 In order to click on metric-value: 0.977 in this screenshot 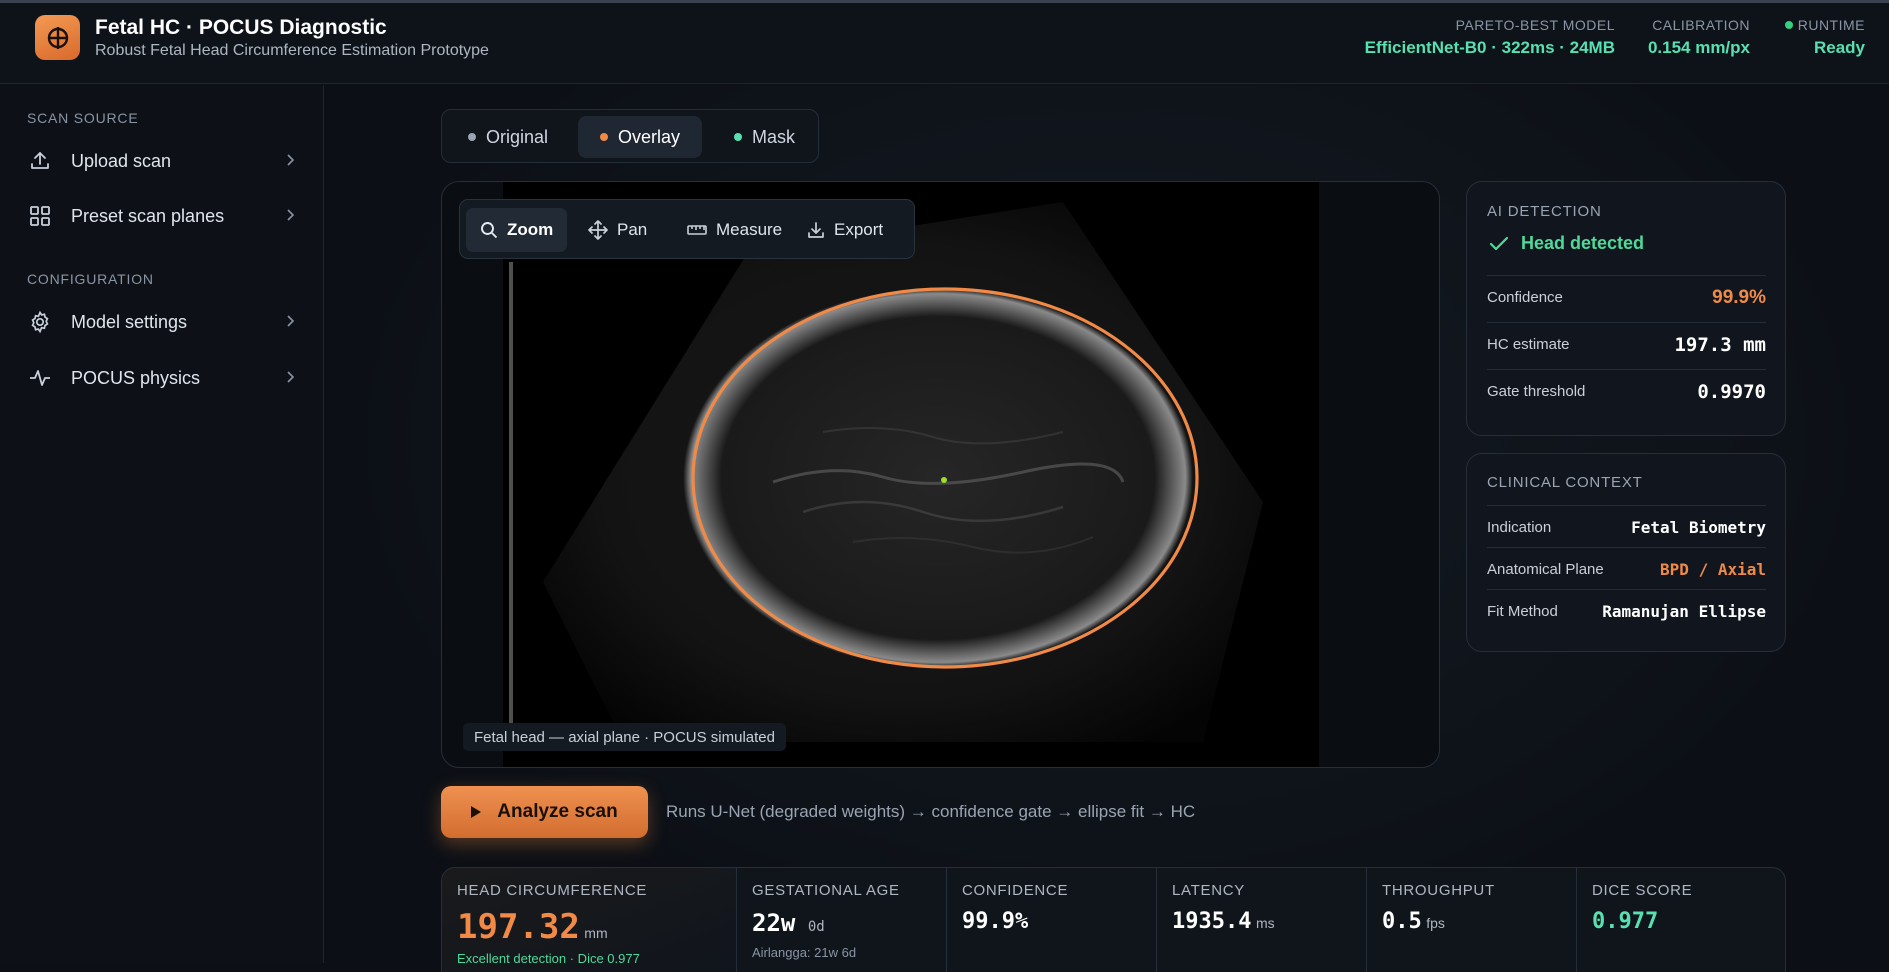, I will do `click(1625, 921)`.